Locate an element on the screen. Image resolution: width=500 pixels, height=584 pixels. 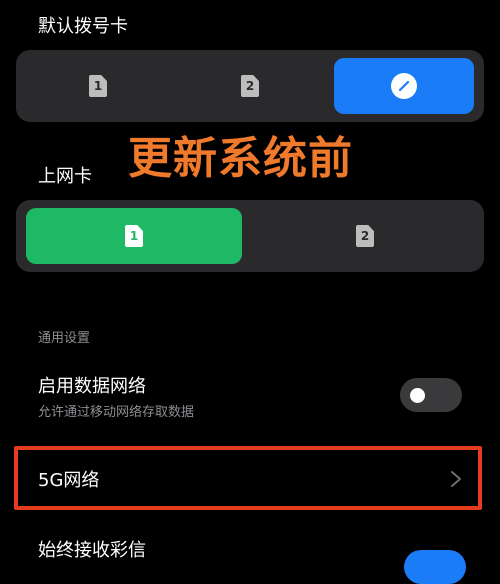
dial-card-option-sim1: 1 is located at coordinates (98, 86).